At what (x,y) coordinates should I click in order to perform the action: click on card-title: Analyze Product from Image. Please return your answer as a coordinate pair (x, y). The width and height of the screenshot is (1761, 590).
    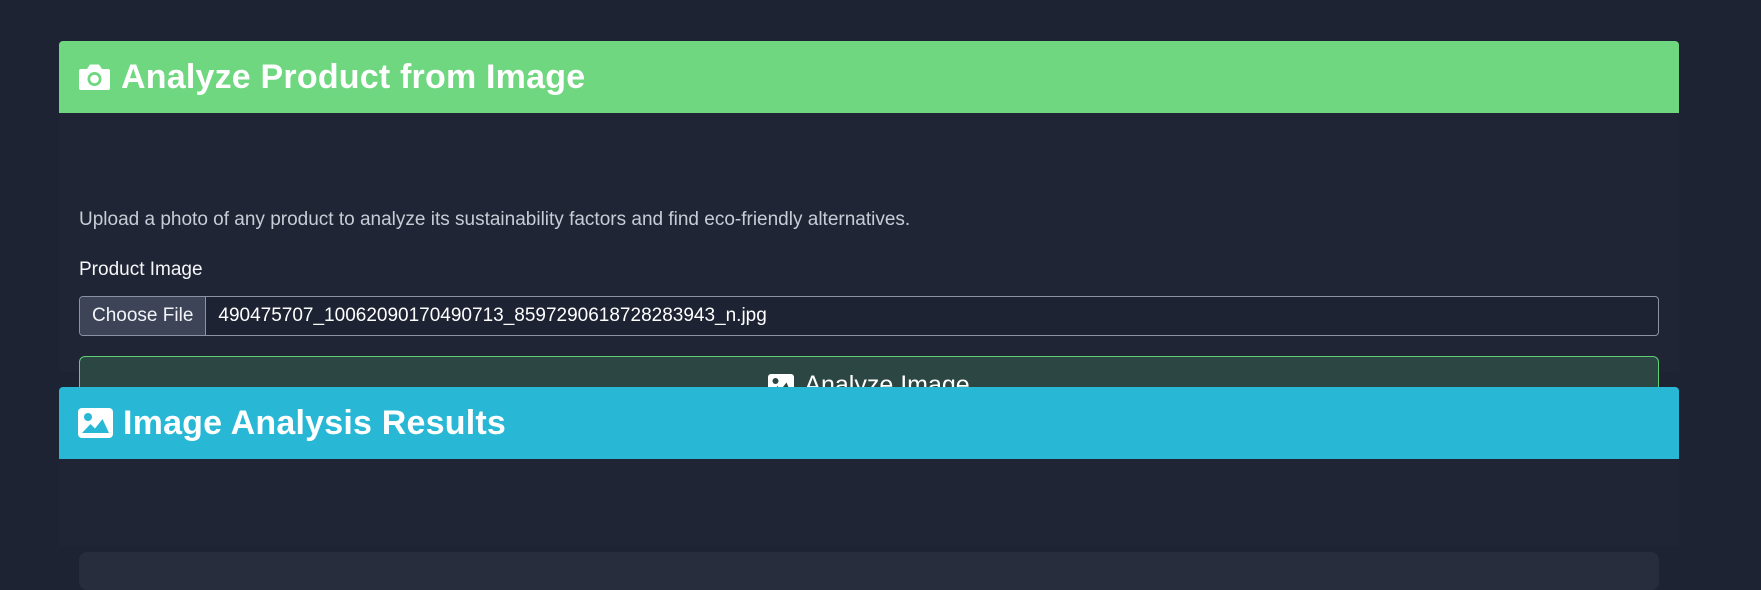
    Looking at the image, I should click on (353, 76).